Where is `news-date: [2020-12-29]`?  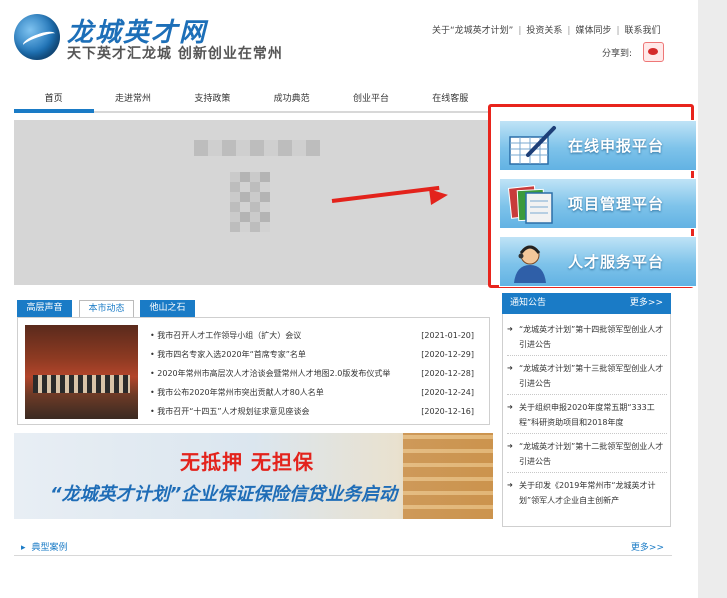 news-date: [2020-12-29] is located at coordinates (447, 354).